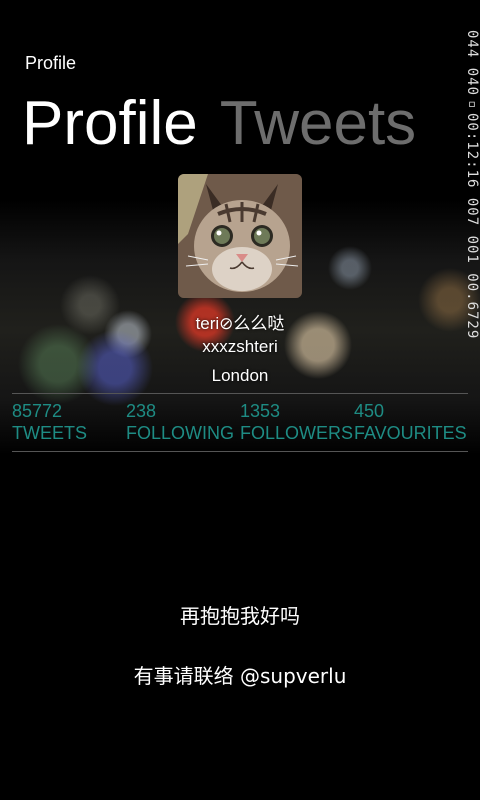  I want to click on bio-line-1: 再抱抱我好吗, so click(240, 616).